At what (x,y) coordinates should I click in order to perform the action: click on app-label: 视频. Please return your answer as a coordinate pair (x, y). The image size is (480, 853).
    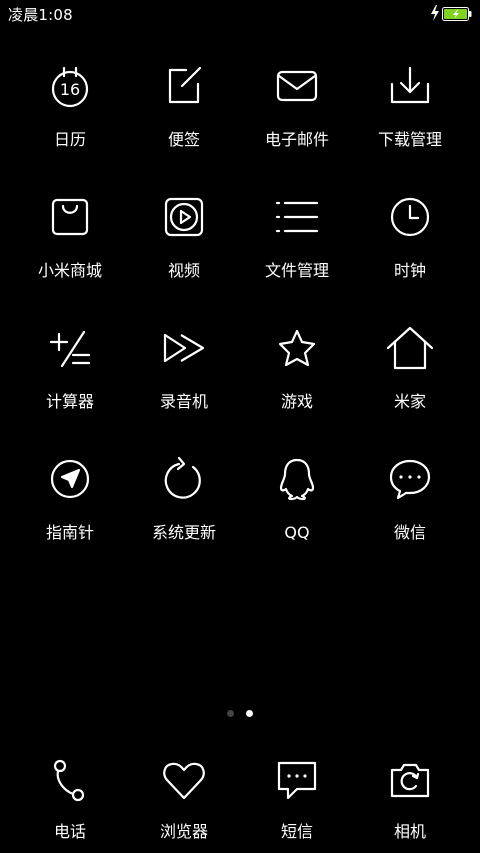
    Looking at the image, I should click on (183, 270).